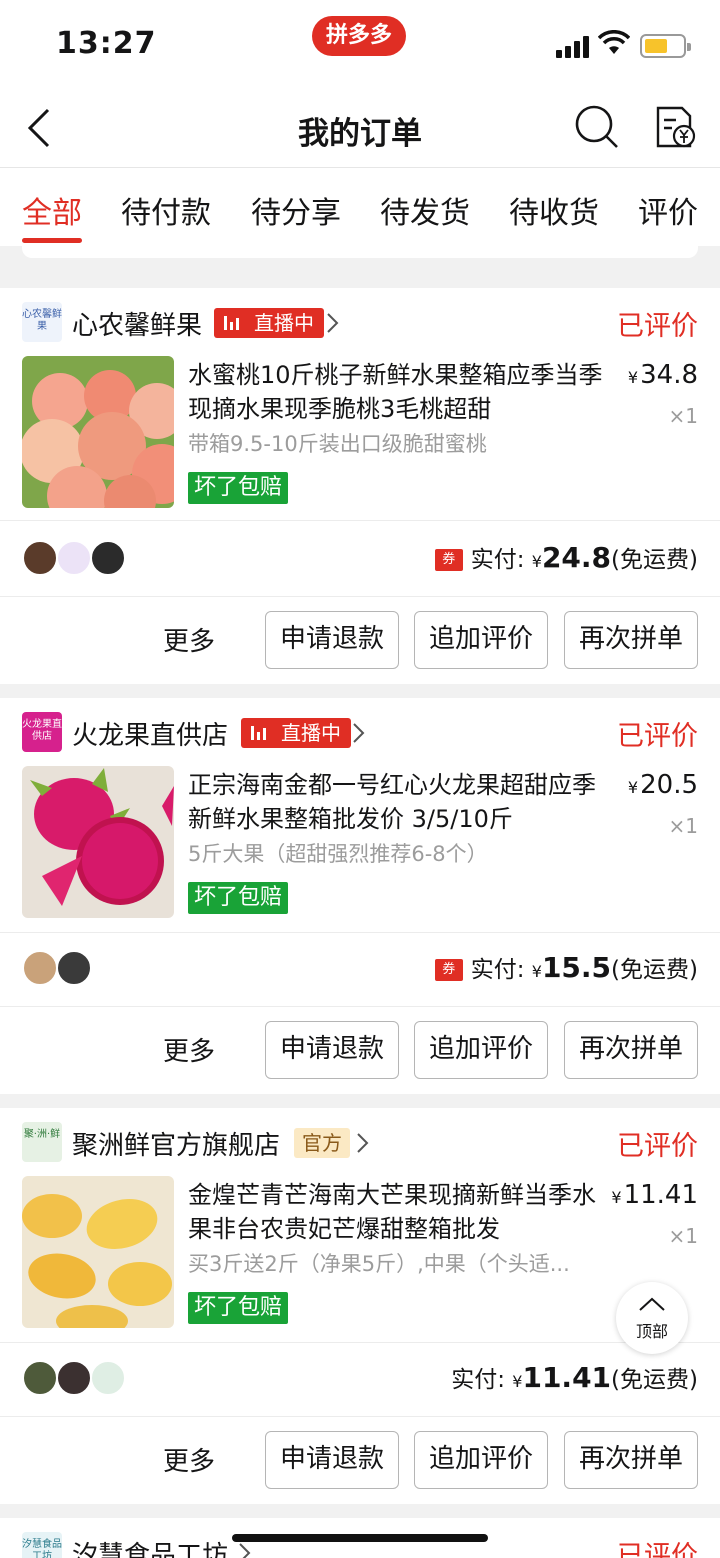 The width and height of the screenshot is (720, 1558). What do you see at coordinates (106, 43) in the screenshot?
I see `status-time: 13:27` at bounding box center [106, 43].